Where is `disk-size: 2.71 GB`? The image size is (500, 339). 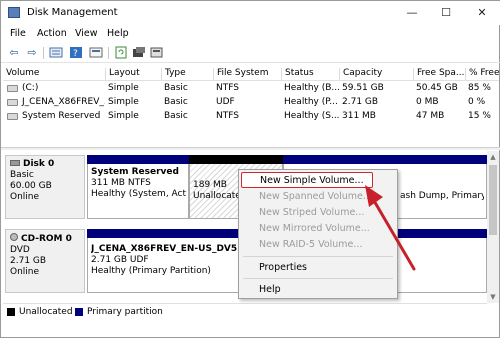 disk-size: 2.71 GB is located at coordinates (28, 261).